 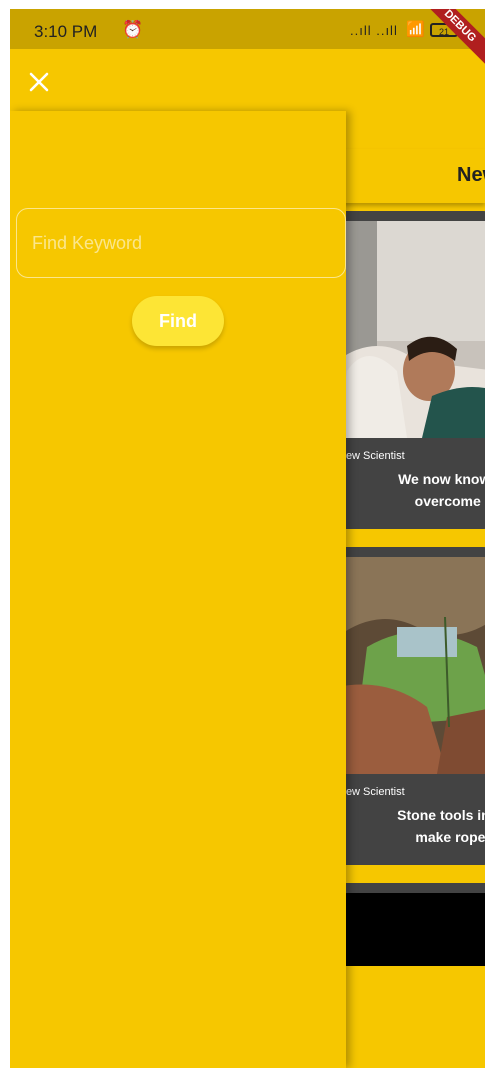 I want to click on article-card, so click(x=405, y=924).